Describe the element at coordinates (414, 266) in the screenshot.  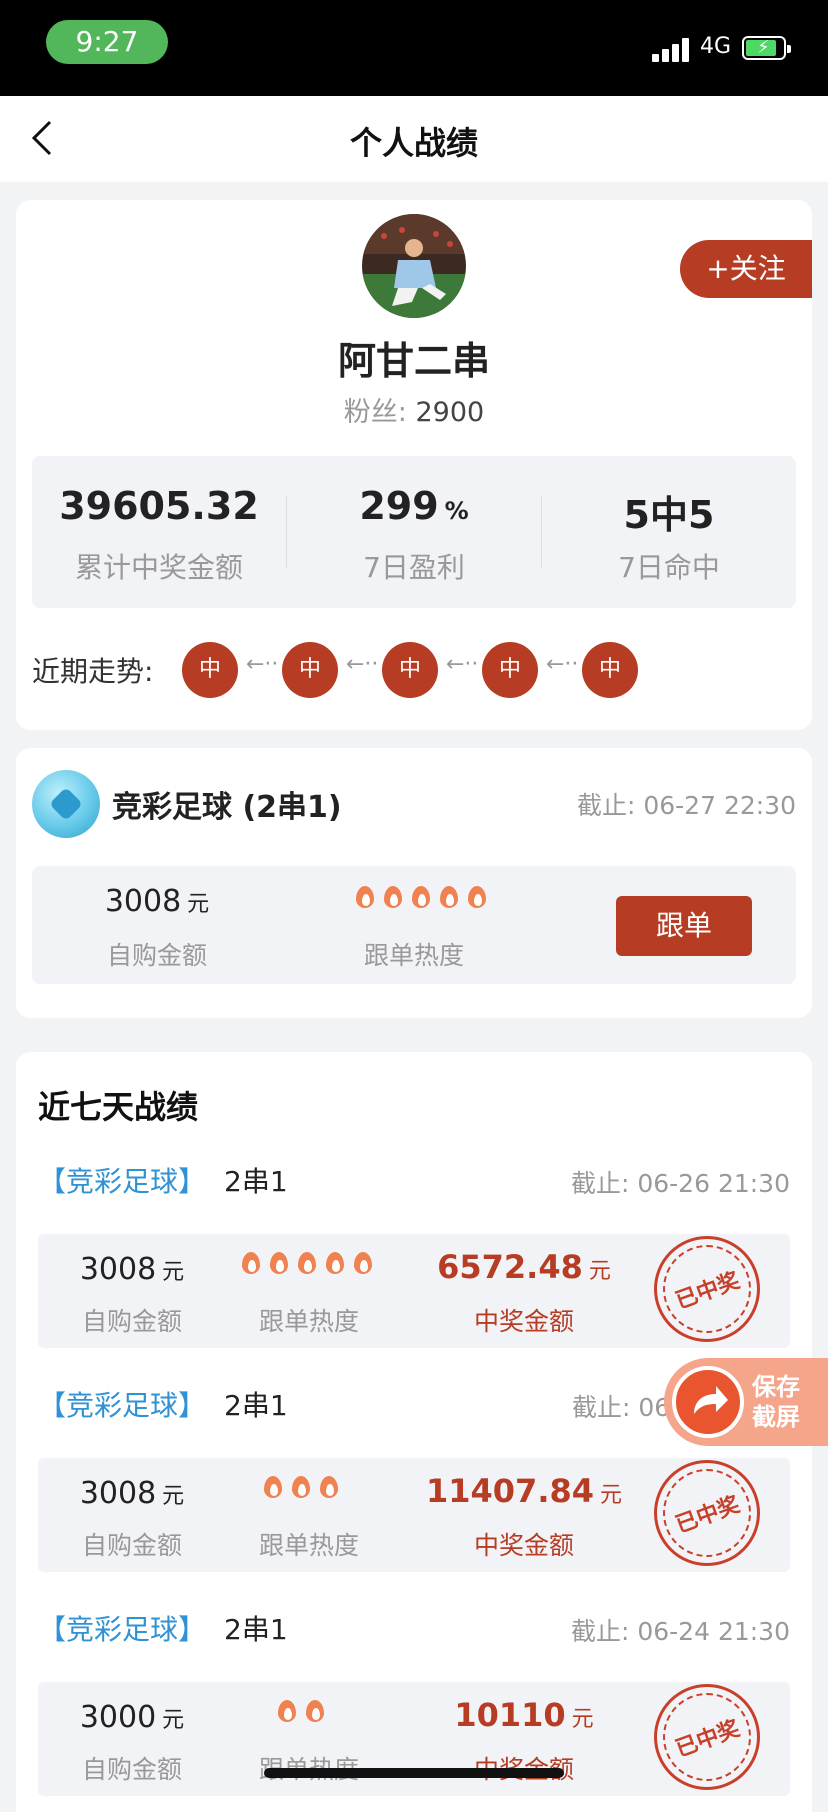
I see `avatar` at that location.